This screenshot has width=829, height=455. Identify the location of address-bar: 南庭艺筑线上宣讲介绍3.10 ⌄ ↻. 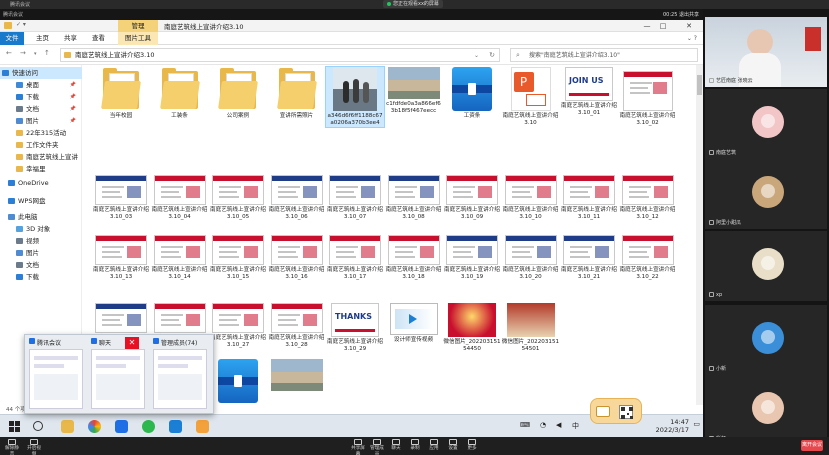
(280, 55).